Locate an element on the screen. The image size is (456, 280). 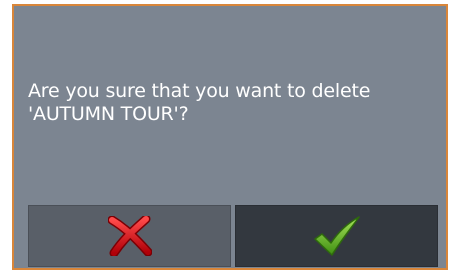
message-line-1: Are you sure that you want to delete is located at coordinates (199, 91).